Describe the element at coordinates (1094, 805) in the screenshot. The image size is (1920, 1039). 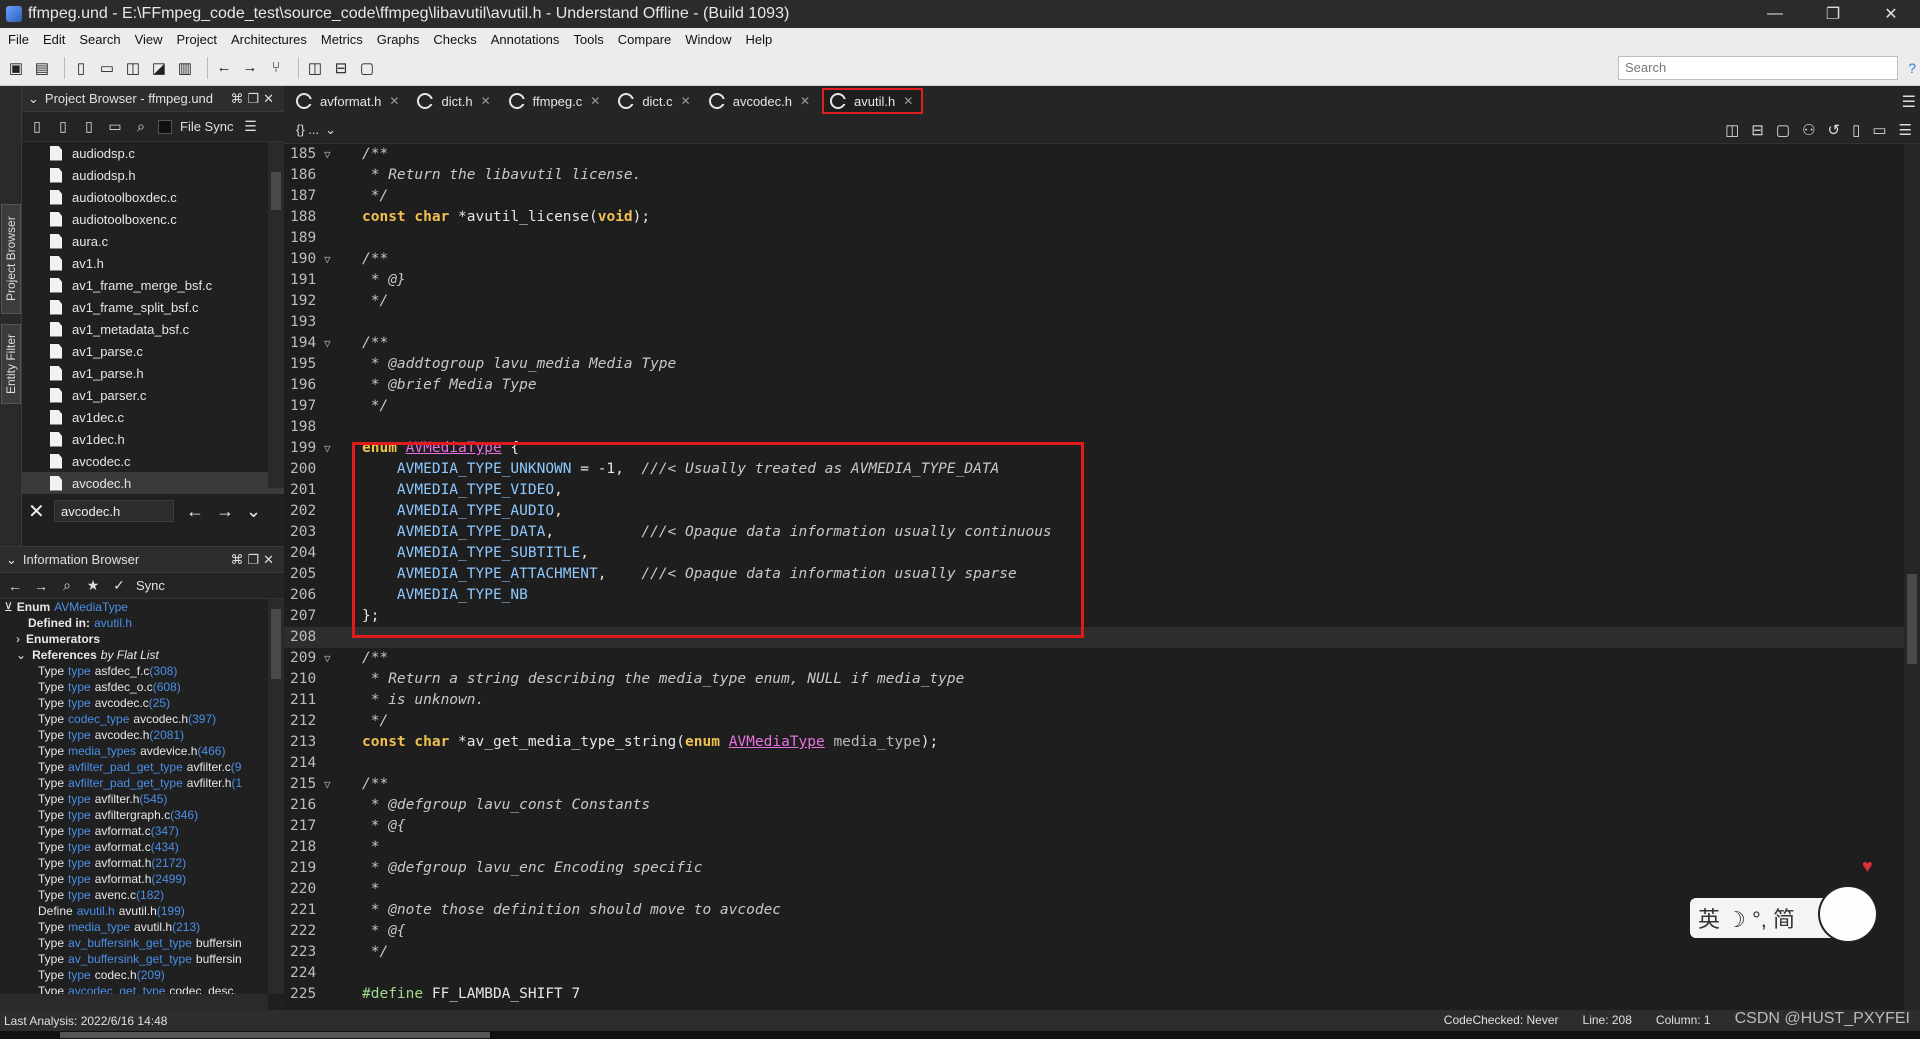
I see `code-line: 216 * @defgroup lavu_const Constants` at that location.